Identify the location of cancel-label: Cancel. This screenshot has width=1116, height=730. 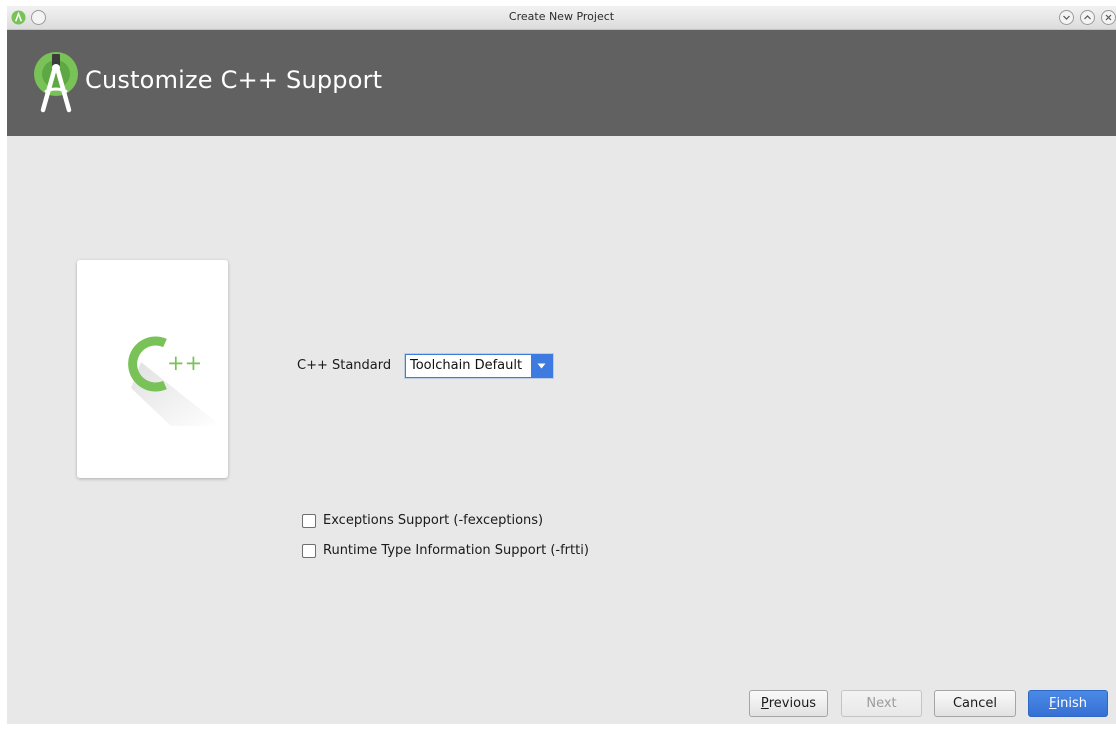
(975, 703).